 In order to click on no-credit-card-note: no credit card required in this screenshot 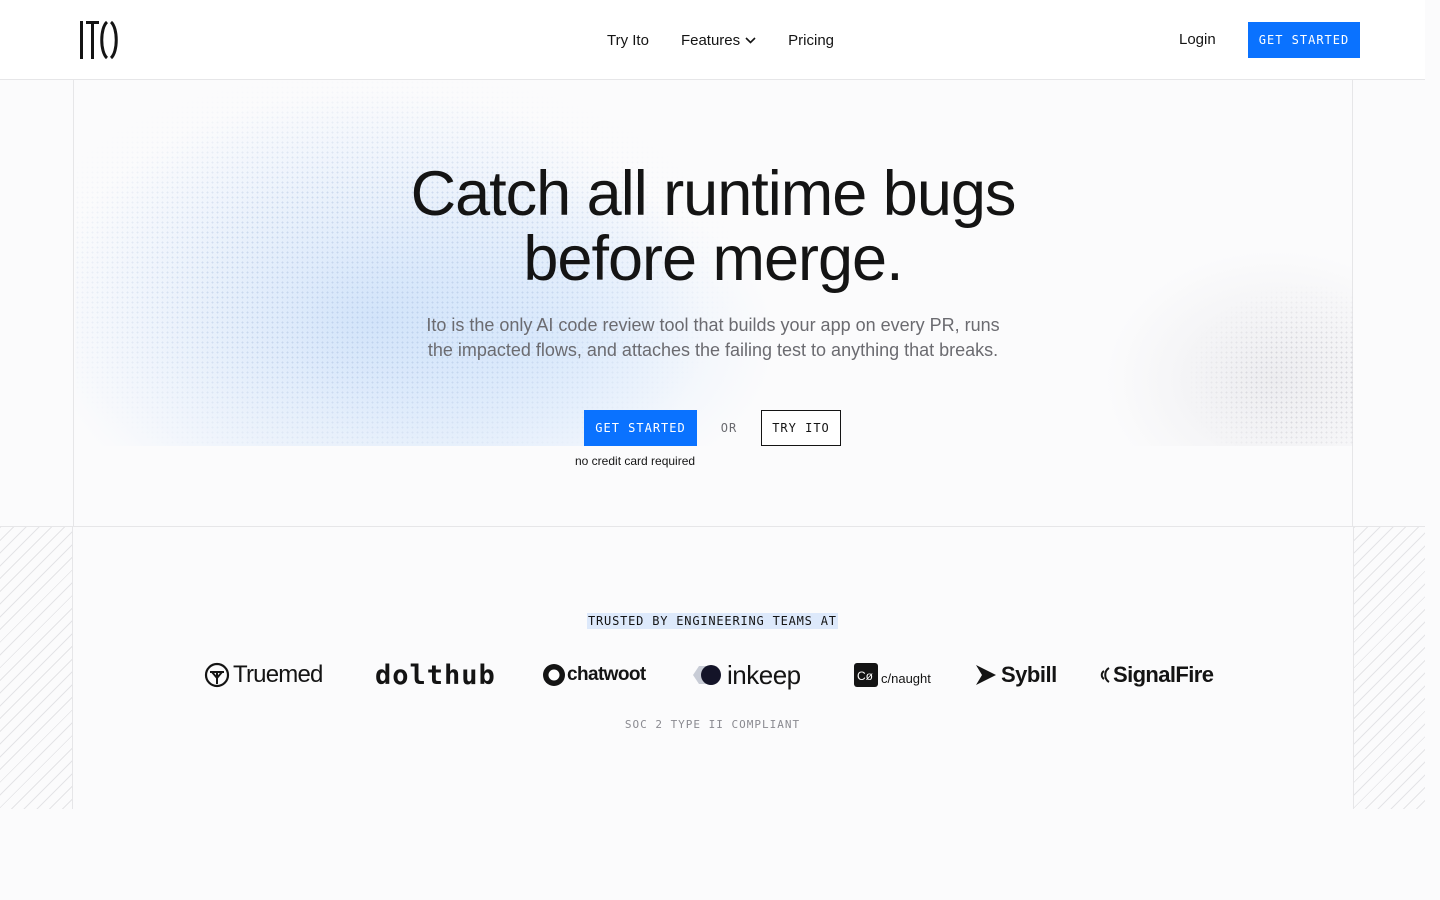, I will do `click(635, 461)`.